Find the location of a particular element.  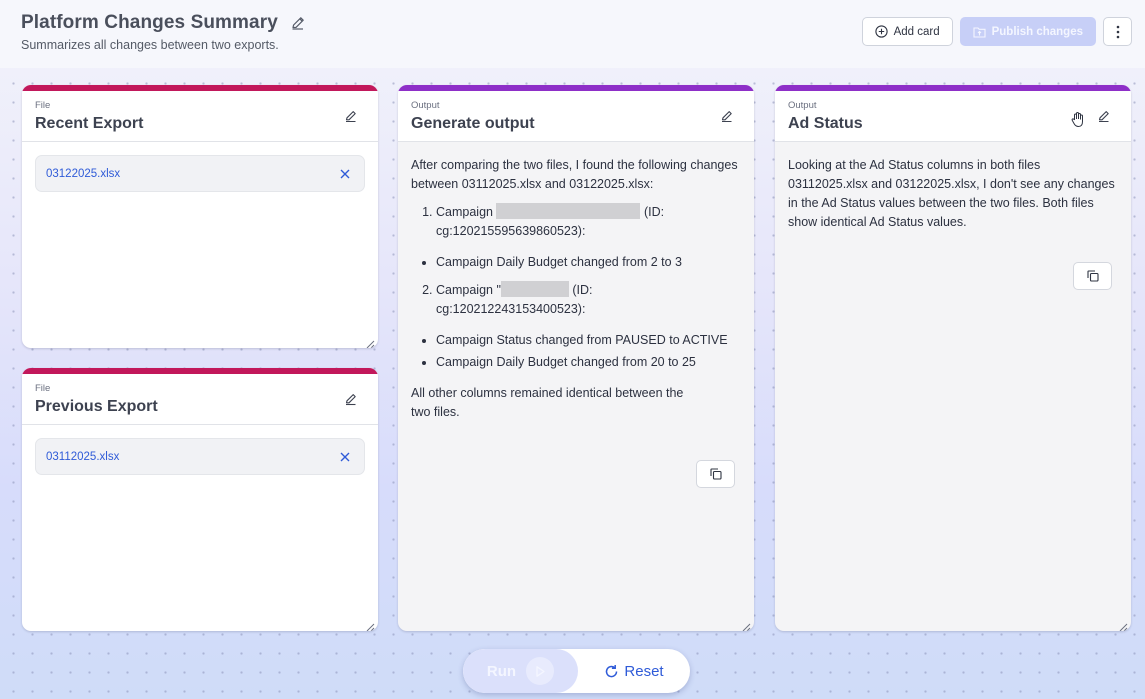

more-options-button is located at coordinates (1117, 31).